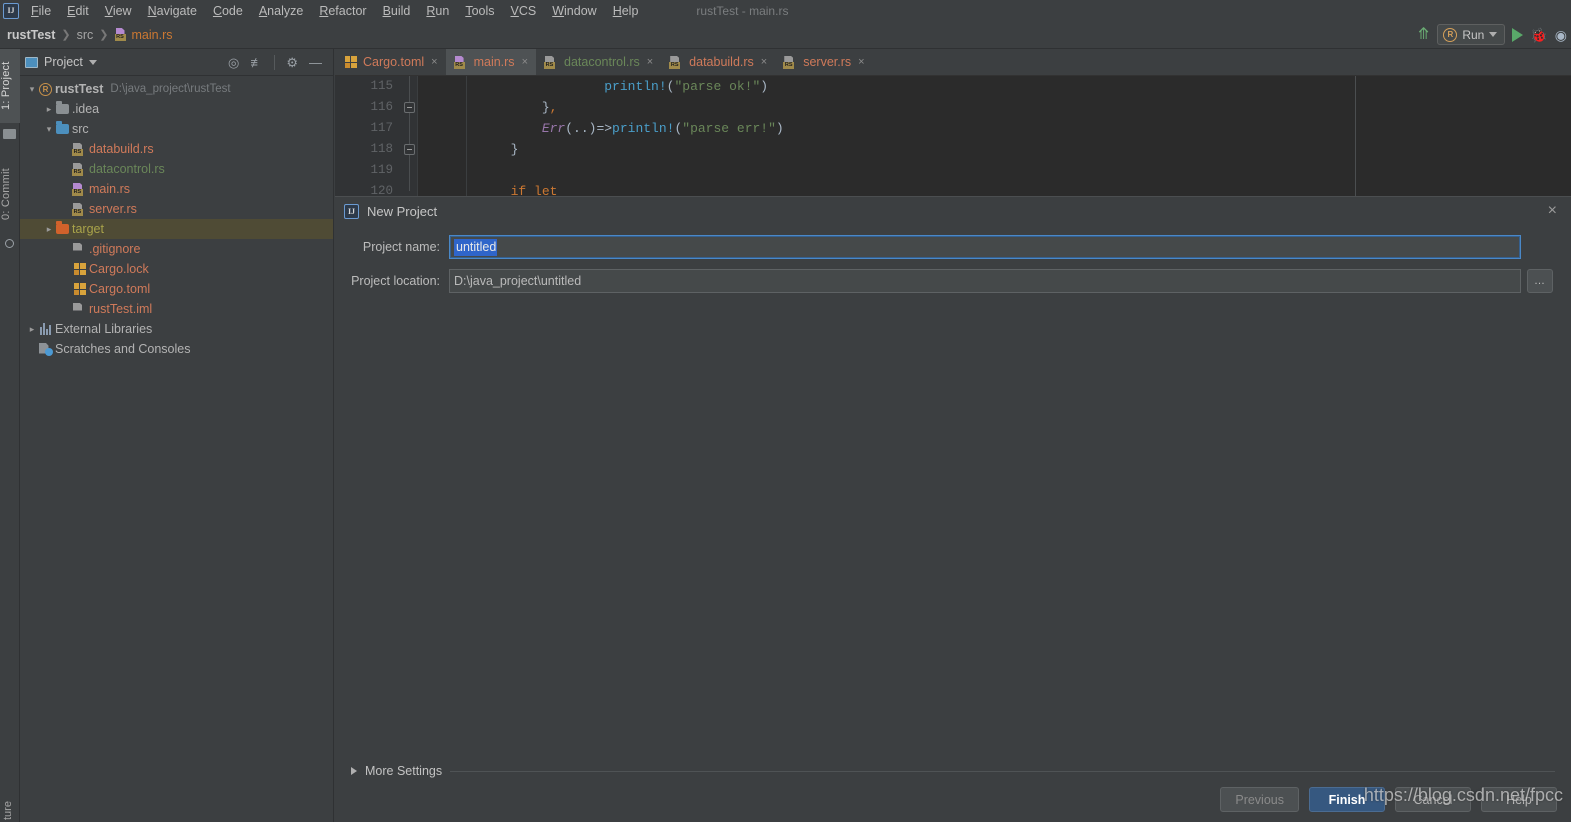 The image size is (1571, 822). What do you see at coordinates (127, 169) in the screenshot?
I see `tree-item-label: datacontrol.rs` at bounding box center [127, 169].